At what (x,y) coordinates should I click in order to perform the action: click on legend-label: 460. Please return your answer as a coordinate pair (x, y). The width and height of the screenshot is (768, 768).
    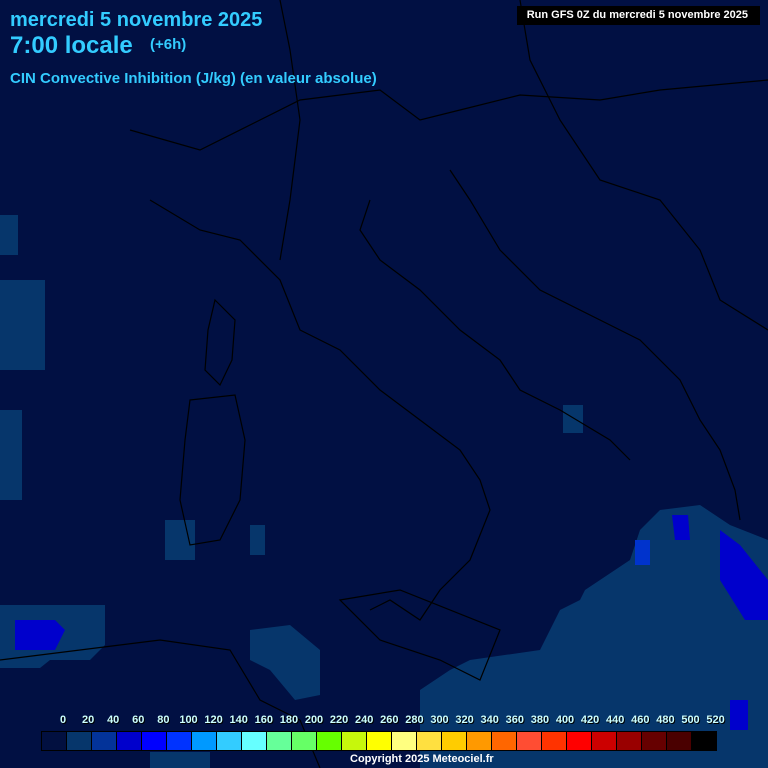
    Looking at the image, I should click on (640, 720).